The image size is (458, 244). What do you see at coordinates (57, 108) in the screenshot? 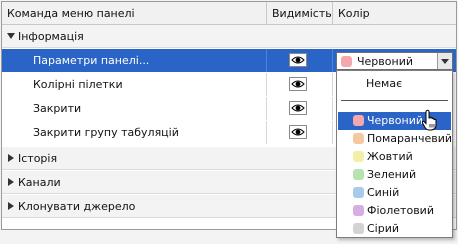
I see `command-label: Закрити` at bounding box center [57, 108].